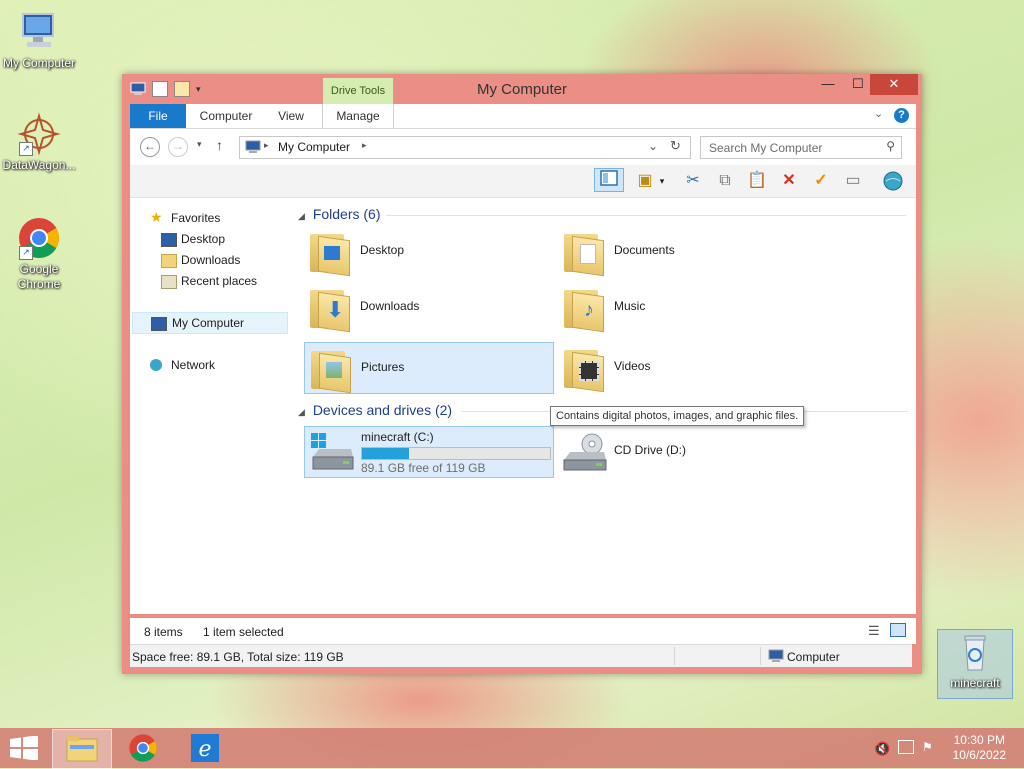  I want to click on desktop-icon-chrome: ↗ Google Chrome, so click(39, 254).